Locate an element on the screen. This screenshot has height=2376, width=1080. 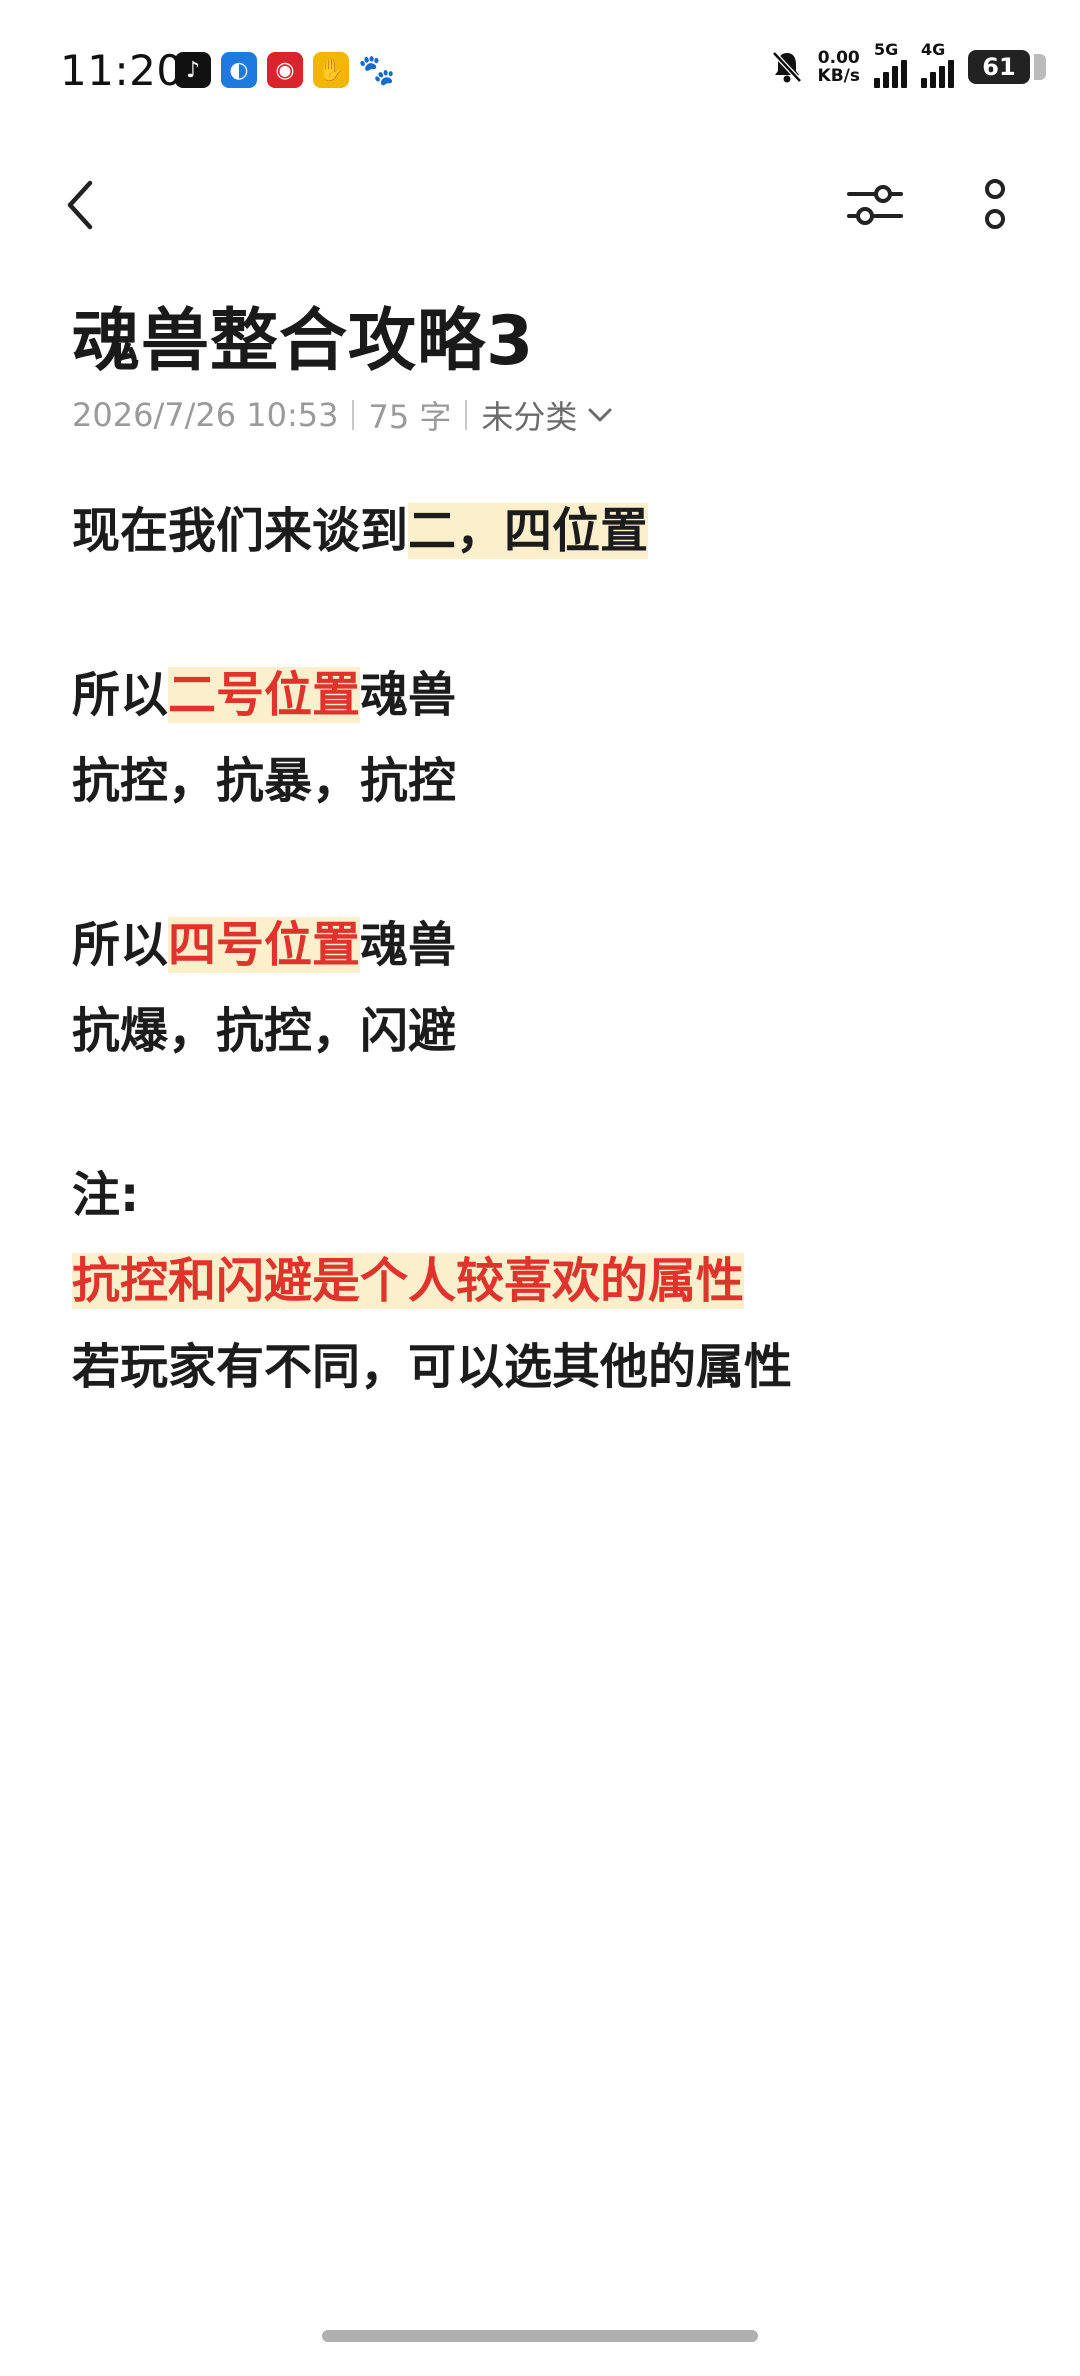
notification-app-icons: ♪ ◐ ◉ ✋ 🐾 is located at coordinates (285, 70).